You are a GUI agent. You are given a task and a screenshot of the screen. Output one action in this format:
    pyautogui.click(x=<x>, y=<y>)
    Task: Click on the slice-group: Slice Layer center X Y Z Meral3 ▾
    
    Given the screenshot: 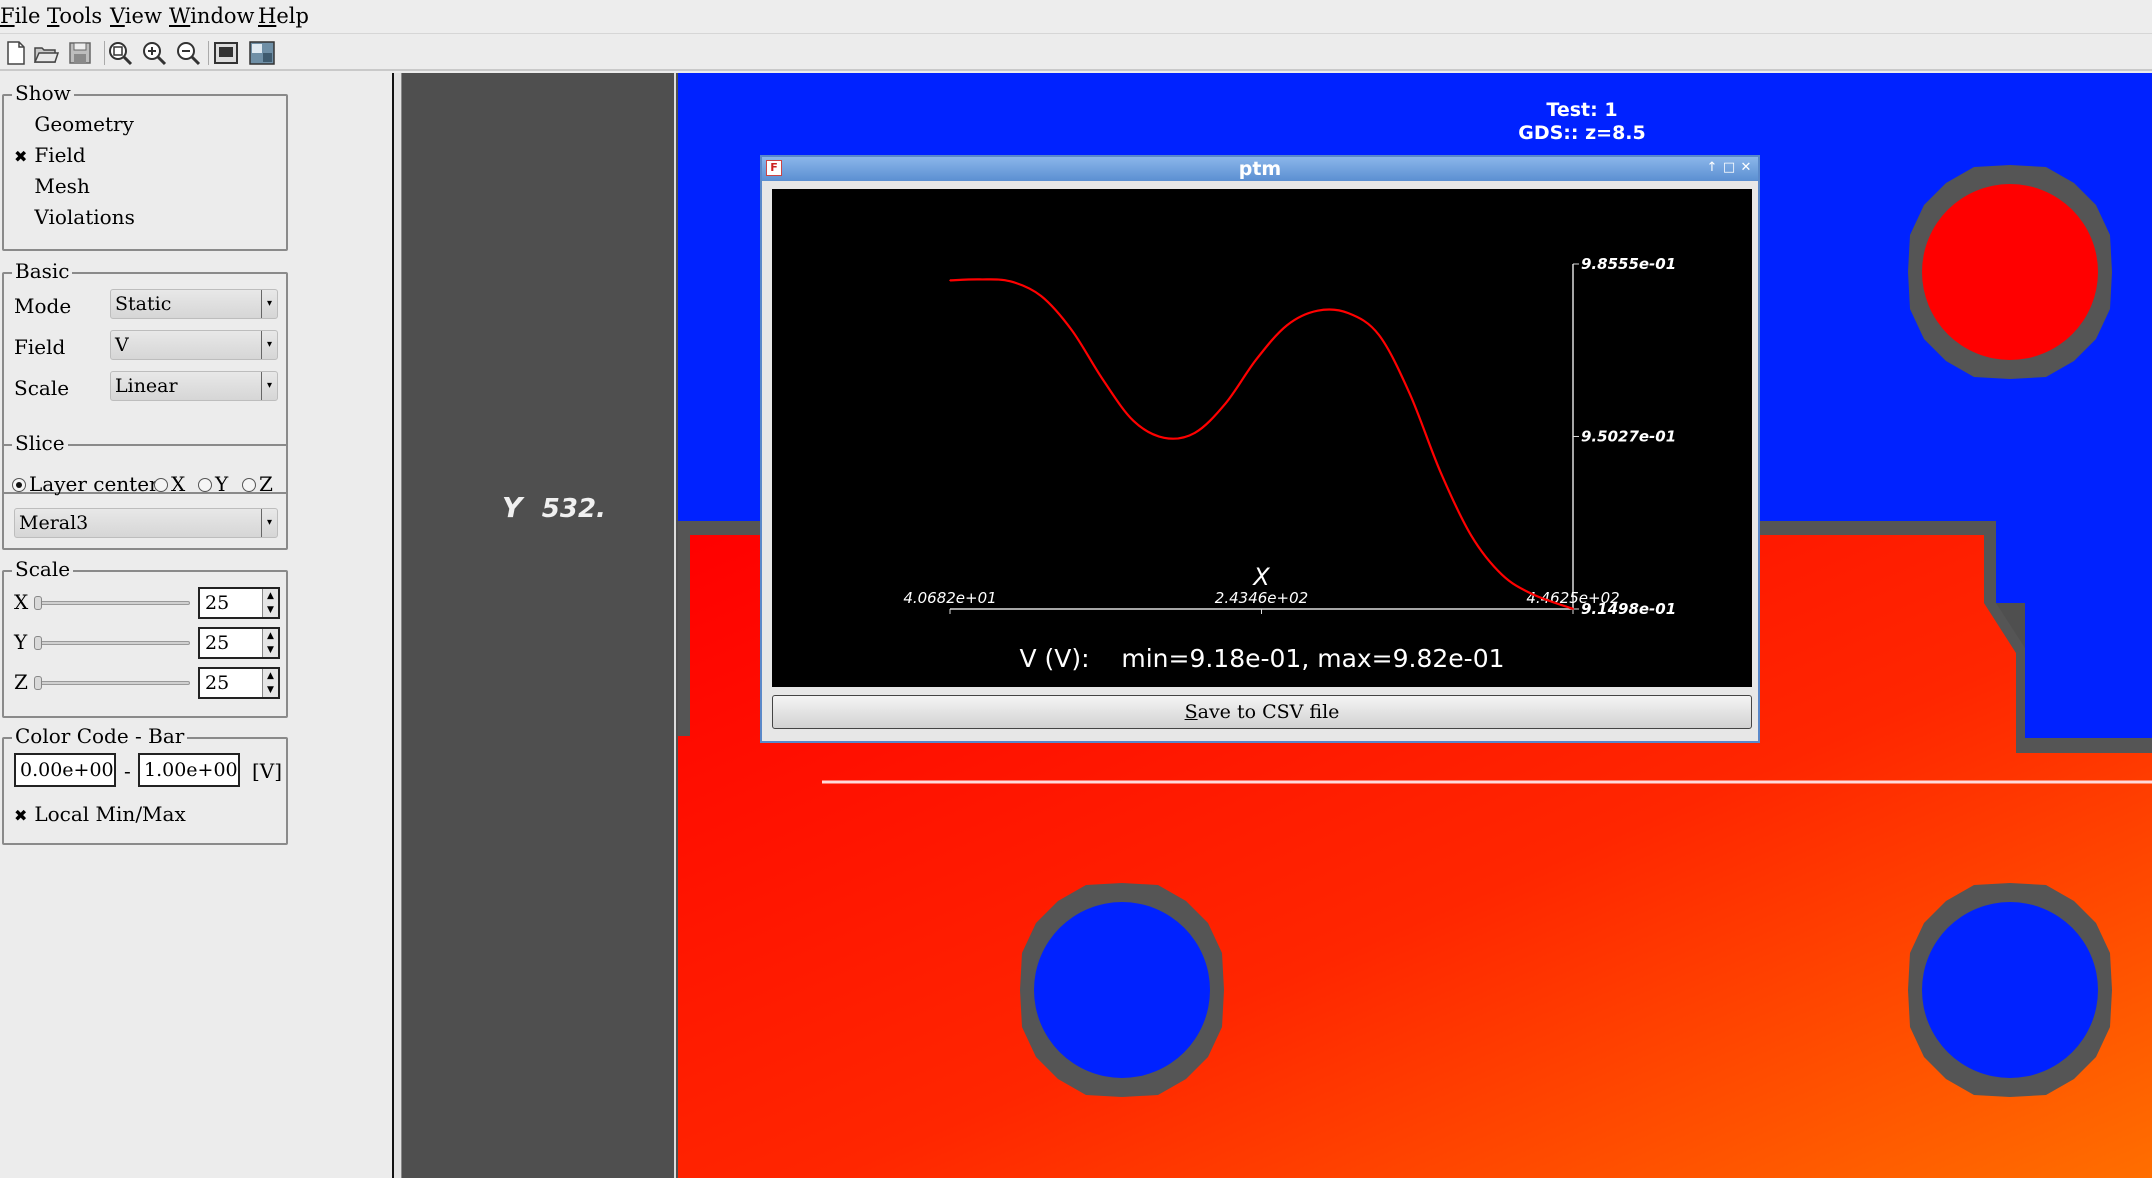 What is the action you would take?
    pyautogui.click(x=145, y=490)
    